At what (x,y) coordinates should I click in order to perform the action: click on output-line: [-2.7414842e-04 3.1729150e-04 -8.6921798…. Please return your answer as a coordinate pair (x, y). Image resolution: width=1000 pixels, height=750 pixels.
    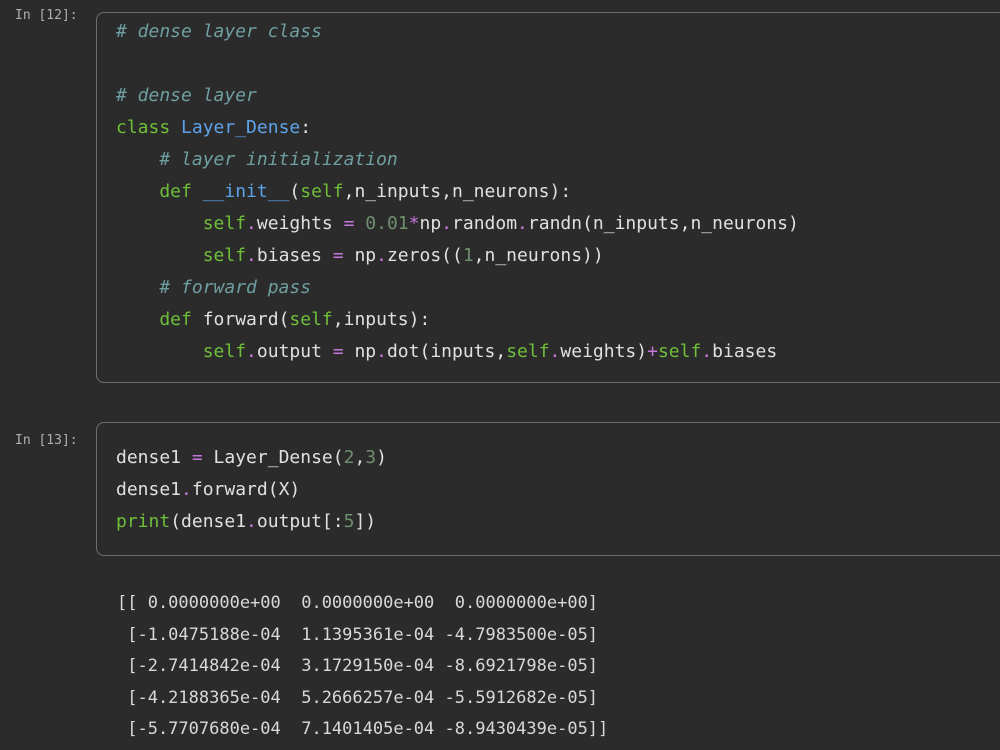
    Looking at the image, I should click on (358, 666).